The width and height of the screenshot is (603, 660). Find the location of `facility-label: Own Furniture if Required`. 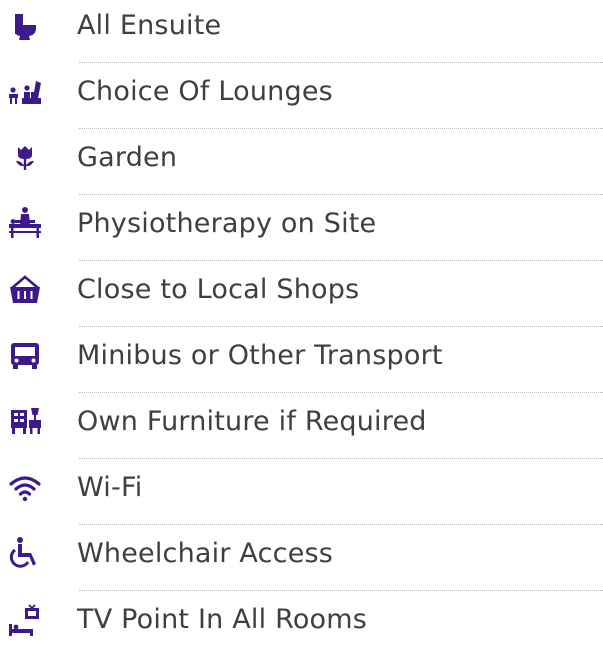

facility-label: Own Furniture if Required is located at coordinates (252, 421).